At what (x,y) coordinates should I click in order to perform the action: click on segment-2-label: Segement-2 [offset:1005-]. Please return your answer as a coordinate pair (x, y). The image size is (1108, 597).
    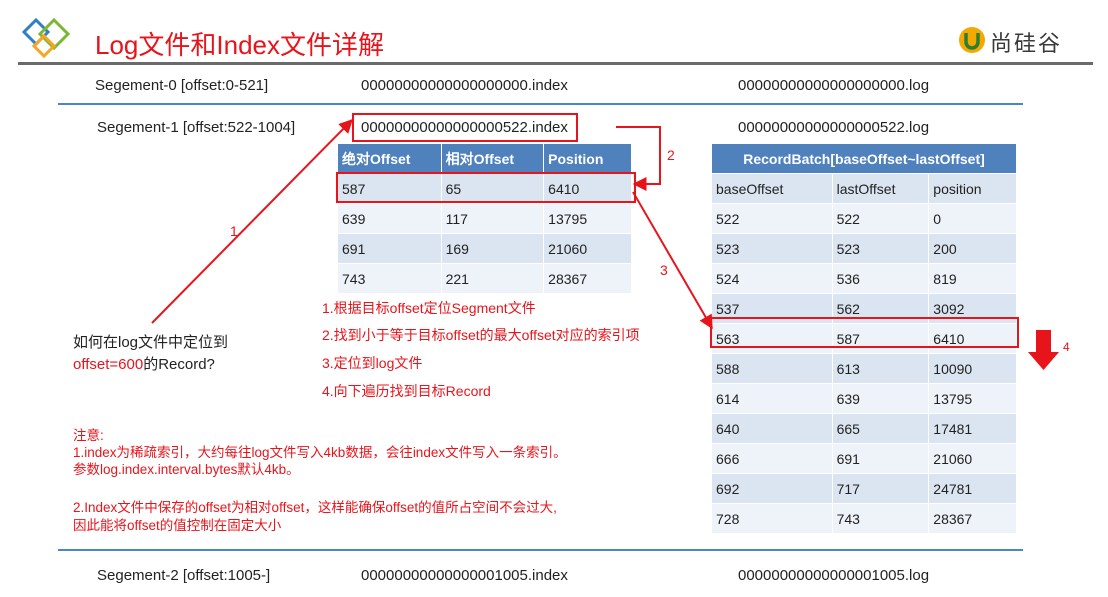
    Looking at the image, I should click on (184, 575).